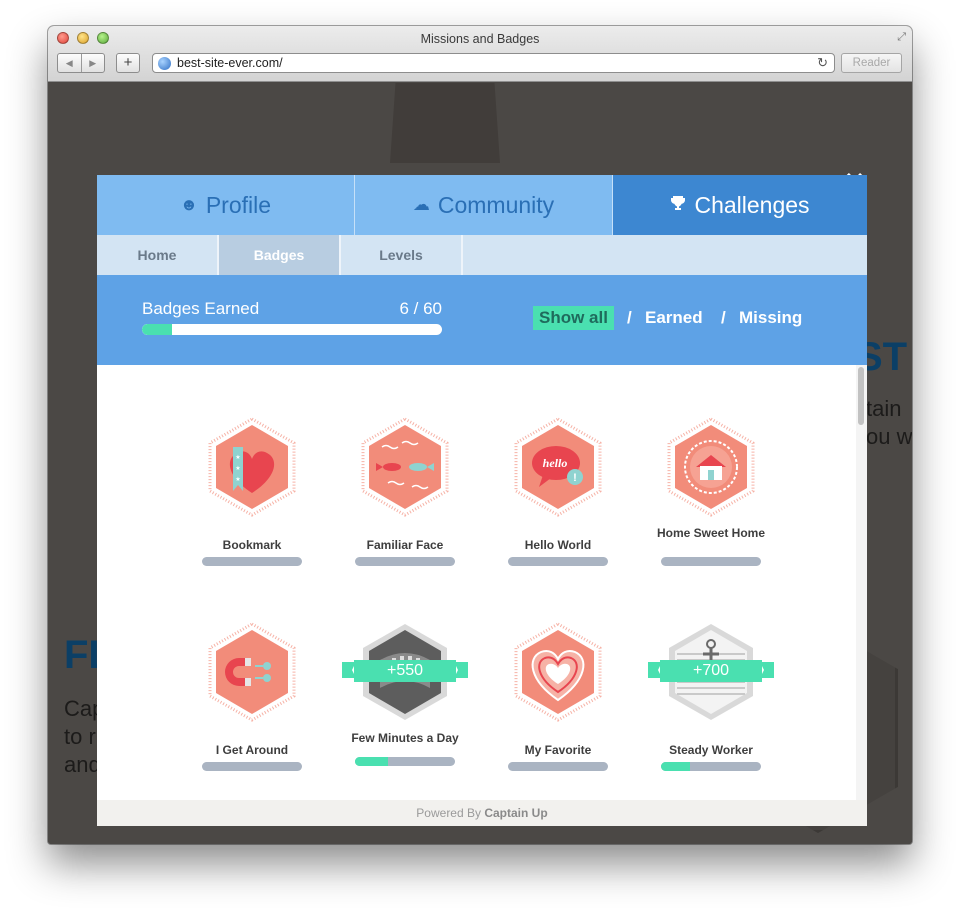 The height and width of the screenshot is (915, 960). Describe the element at coordinates (405, 545) in the screenshot. I see `badge-name: Familiar Face` at that location.